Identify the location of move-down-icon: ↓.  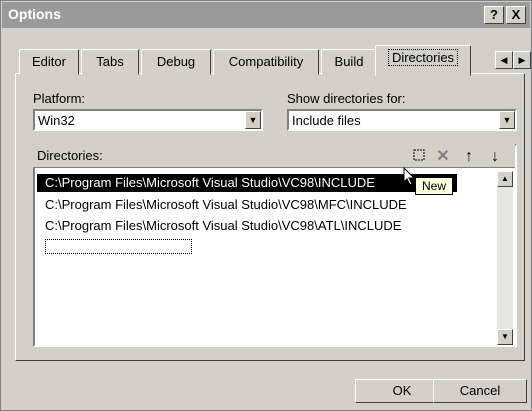
(495, 157).